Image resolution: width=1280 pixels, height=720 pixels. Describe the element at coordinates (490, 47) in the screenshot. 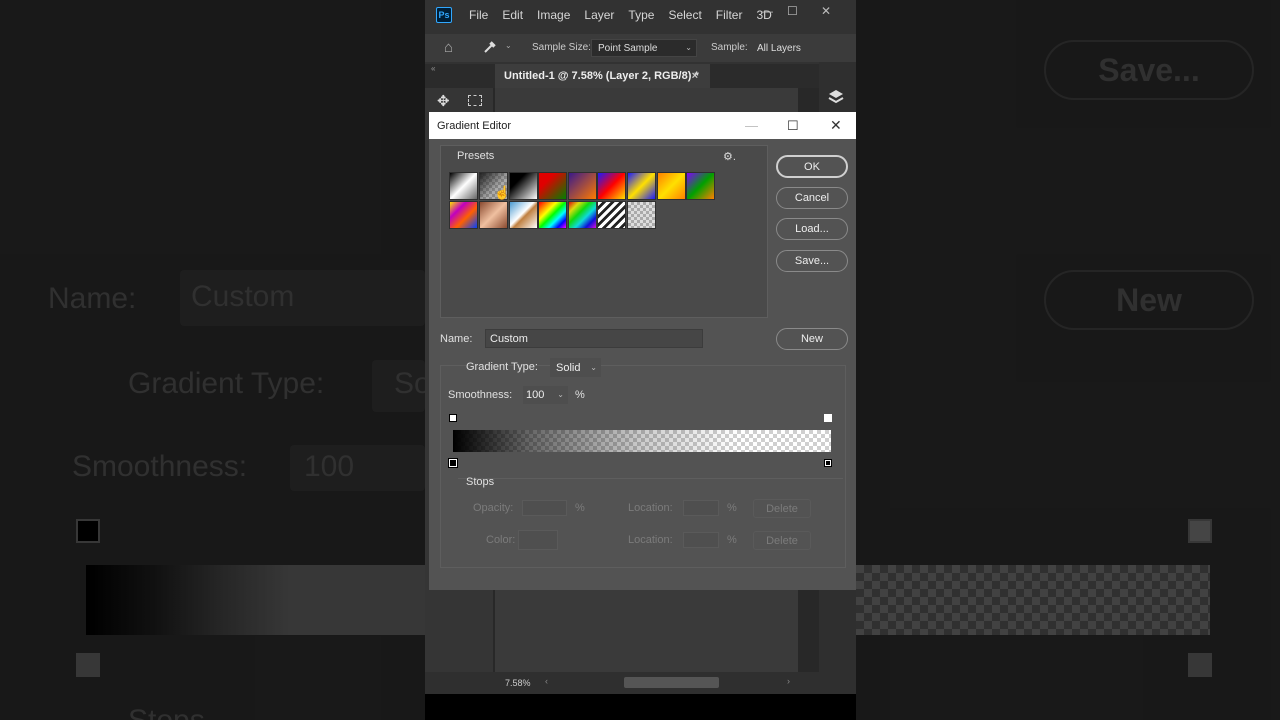

I see `eyedropper-icon` at that location.